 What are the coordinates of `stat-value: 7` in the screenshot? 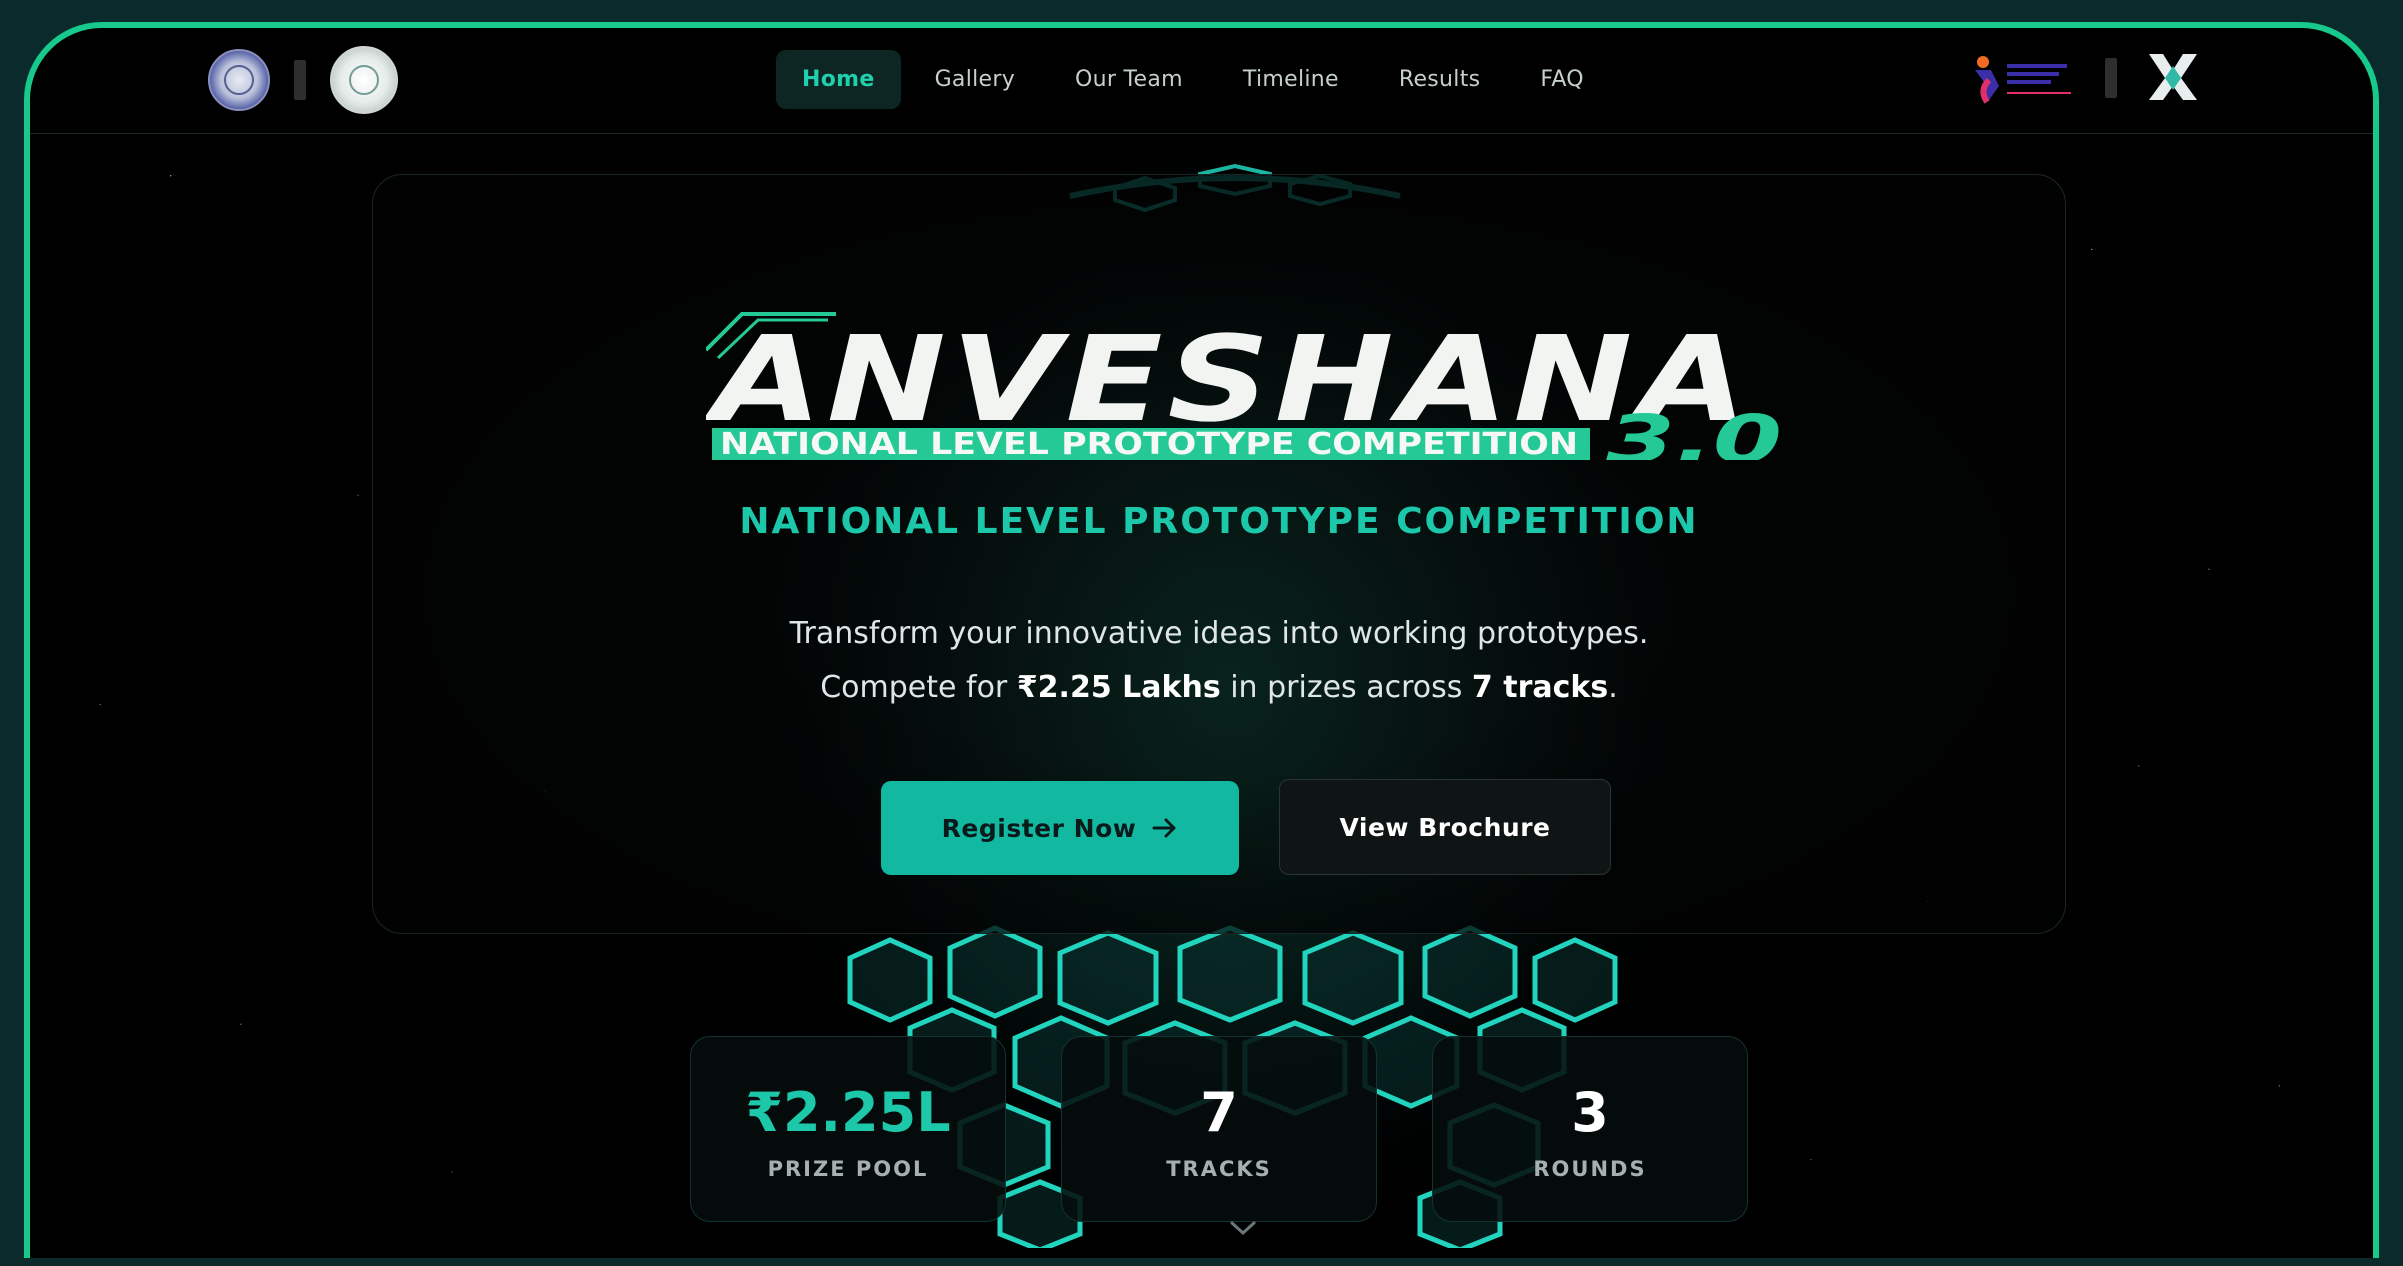 It's located at (1219, 1112).